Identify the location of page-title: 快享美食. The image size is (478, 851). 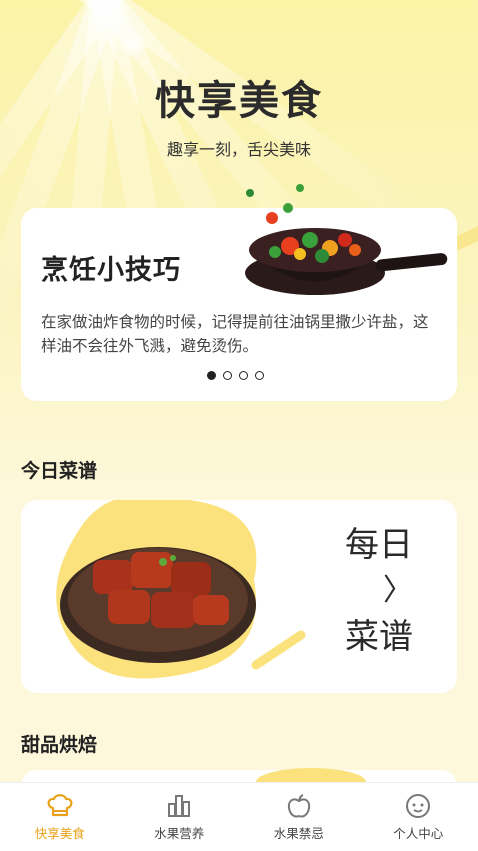
(239, 97).